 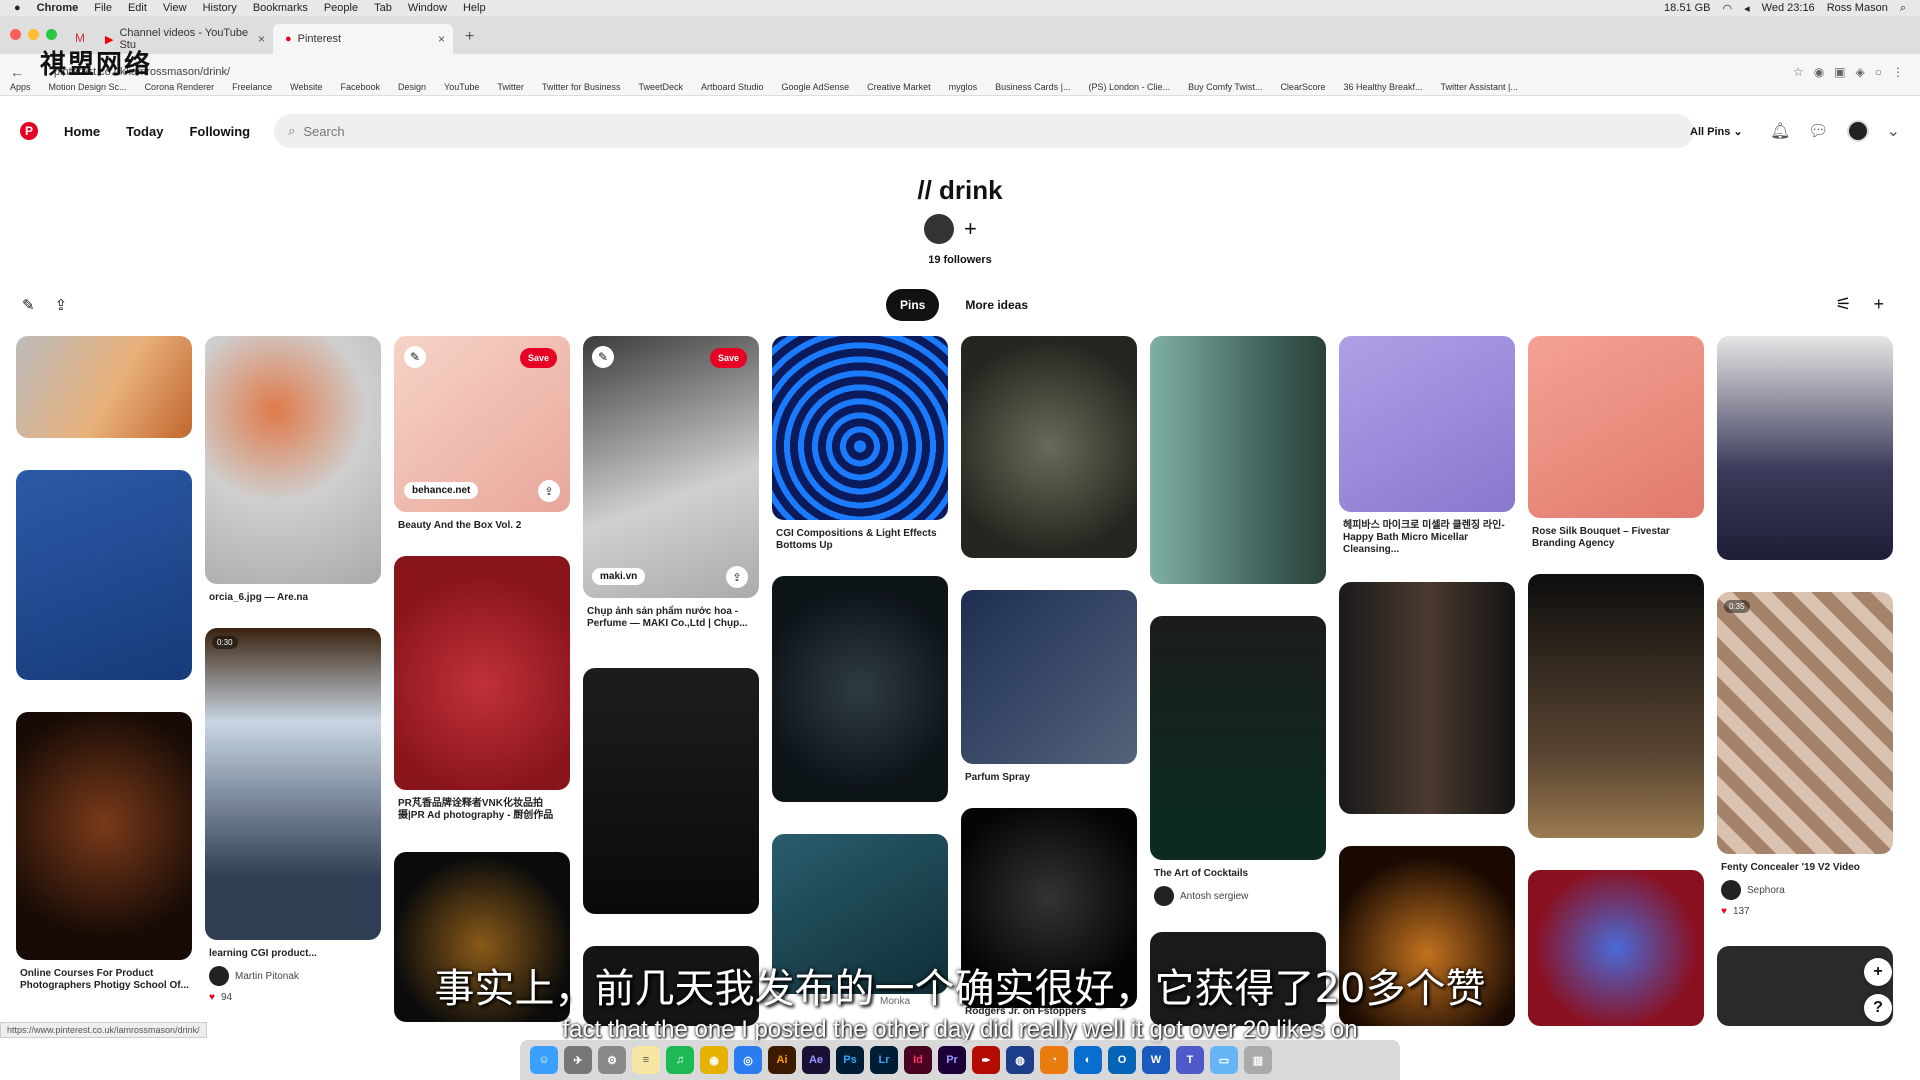 What do you see at coordinates (1302, 87) in the screenshot?
I see `bookmark-item: ClearScore` at bounding box center [1302, 87].